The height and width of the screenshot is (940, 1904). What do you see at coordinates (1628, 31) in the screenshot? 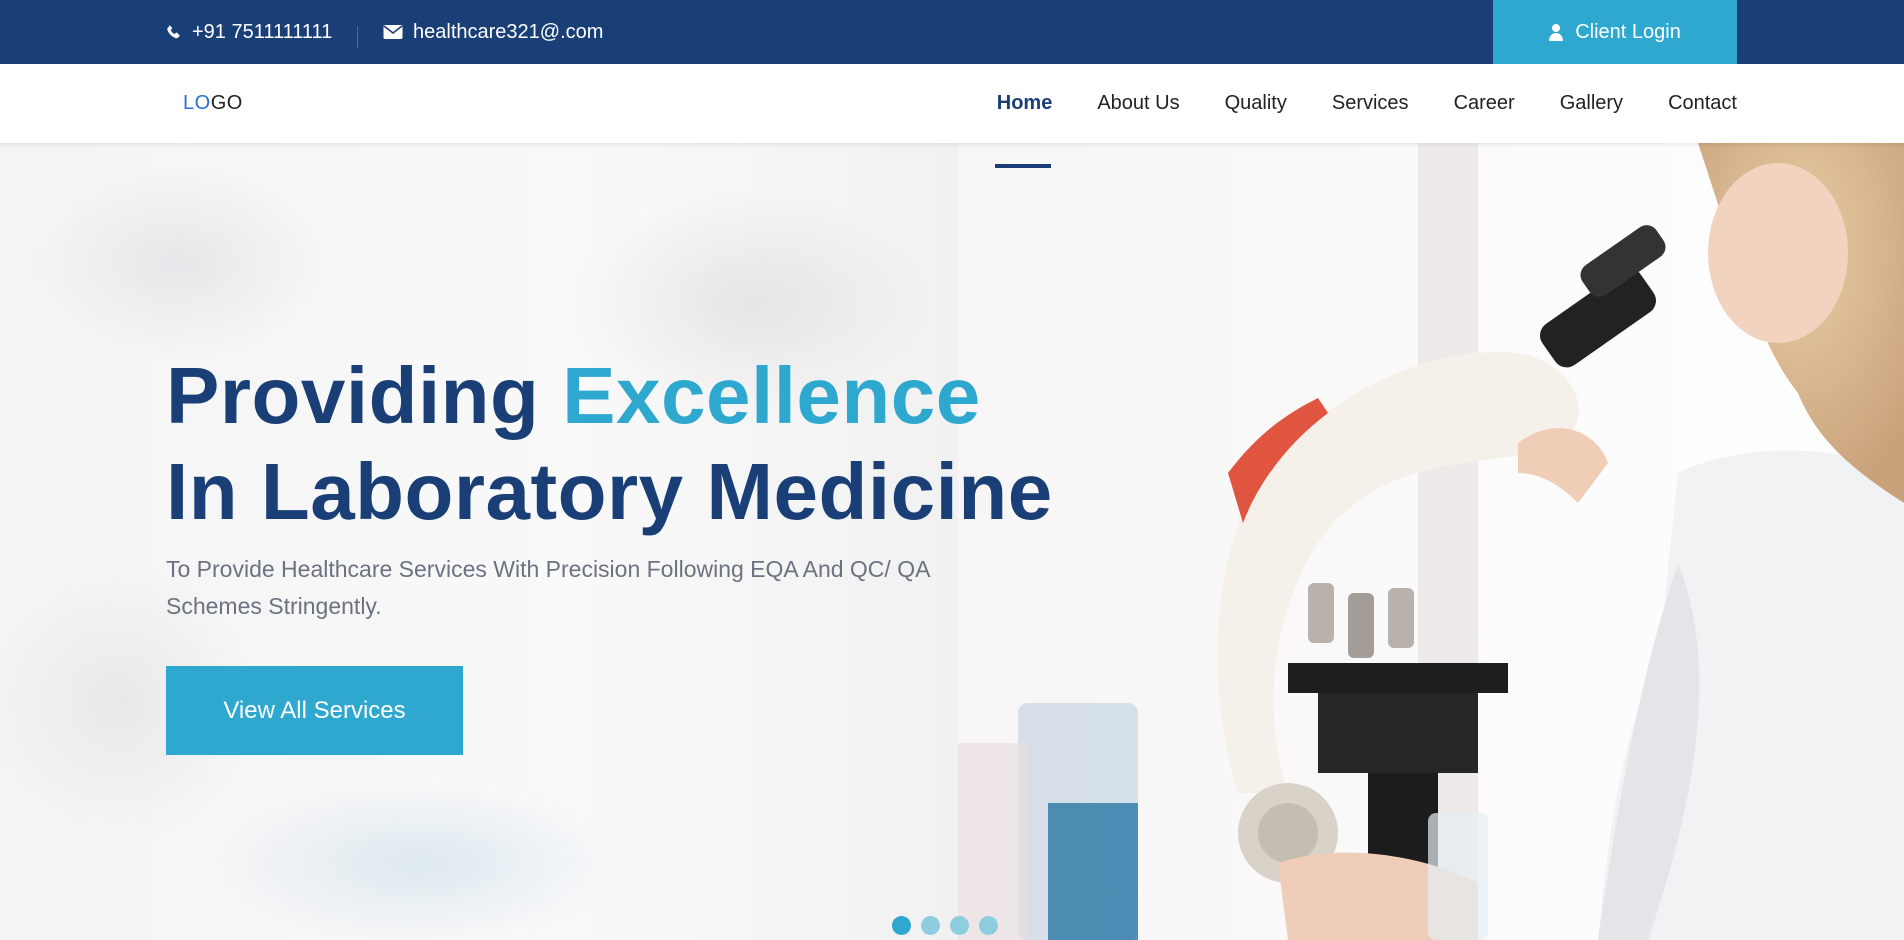
I see `client-login-label: Client Login` at bounding box center [1628, 31].